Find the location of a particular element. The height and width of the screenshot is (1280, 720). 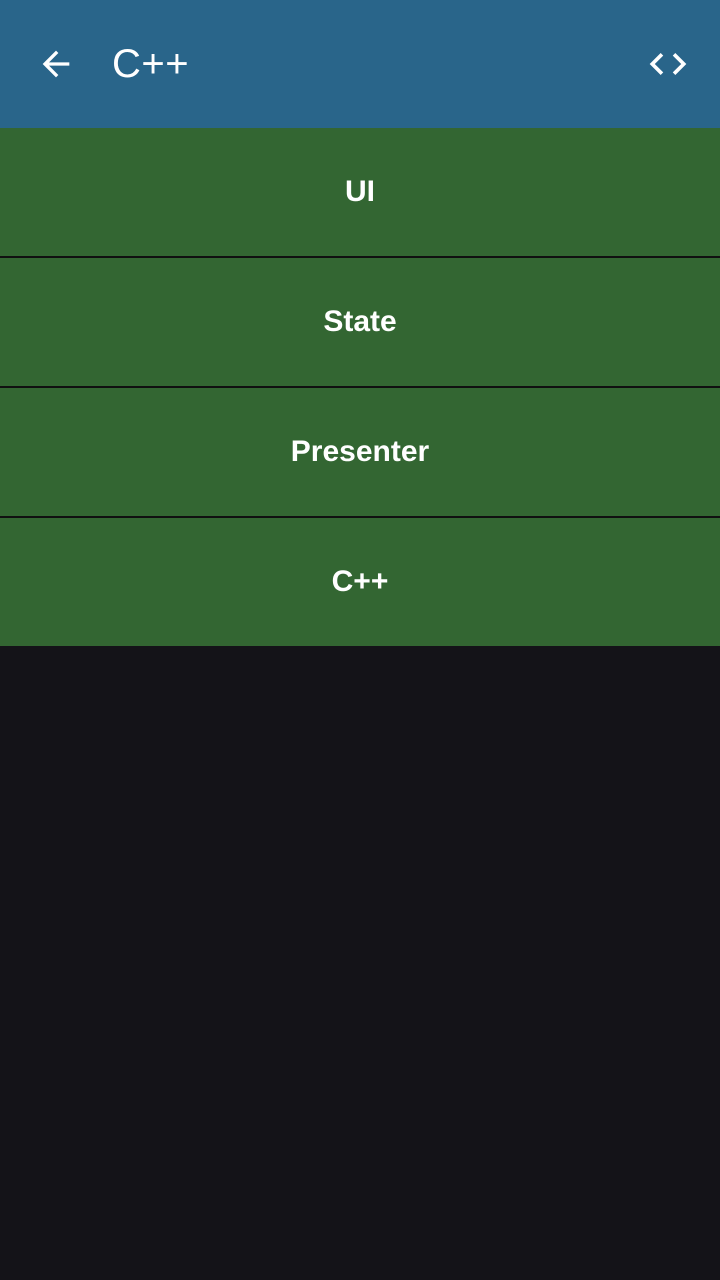

list-item-cpp: C++ is located at coordinates (360, 582).